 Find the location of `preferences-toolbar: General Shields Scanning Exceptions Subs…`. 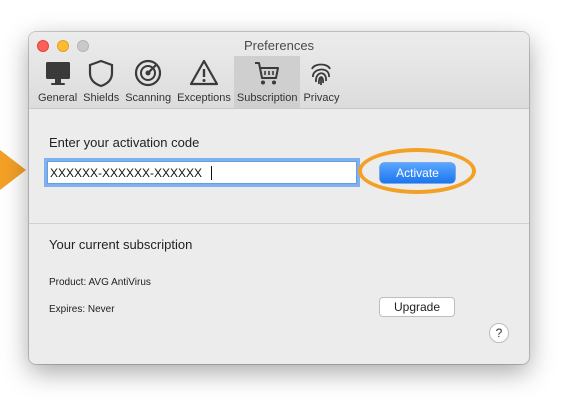

preferences-toolbar: General Shields Scanning Exceptions Subs… is located at coordinates (189, 82).